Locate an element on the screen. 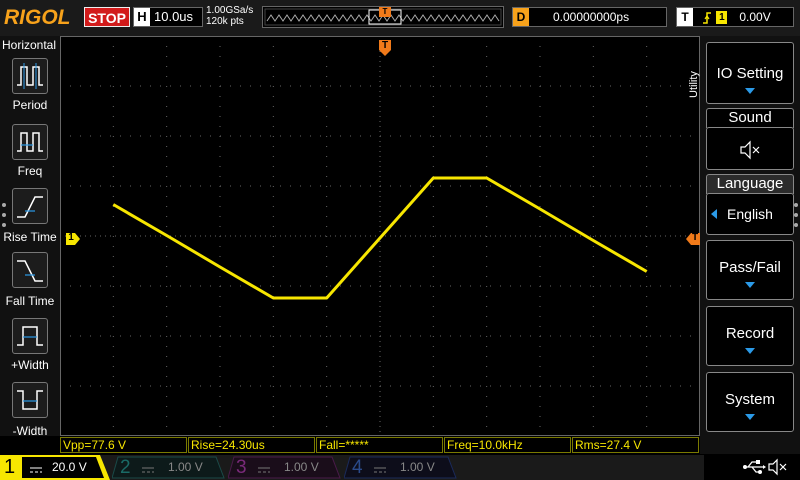  channel-4-tab: 4 1.00 V is located at coordinates (401, 467).